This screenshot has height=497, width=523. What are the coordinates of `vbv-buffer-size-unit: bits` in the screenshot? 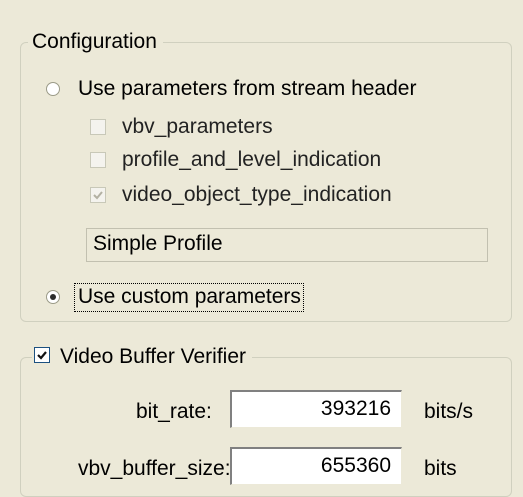 It's located at (440, 468).